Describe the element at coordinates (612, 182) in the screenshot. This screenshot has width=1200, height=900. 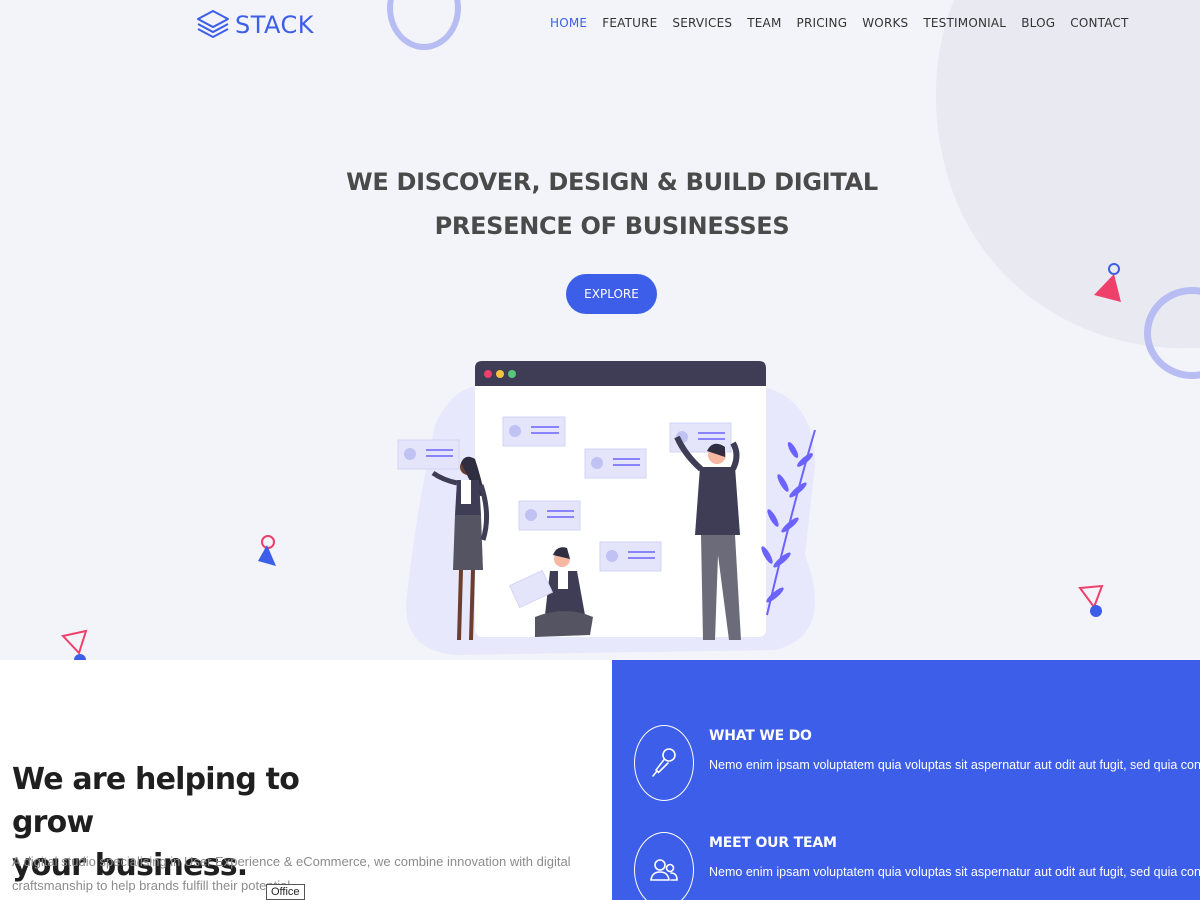
I see `hero-title-line1: WE DISCOVER, DESIGN & BUILD DIGITAL` at that location.